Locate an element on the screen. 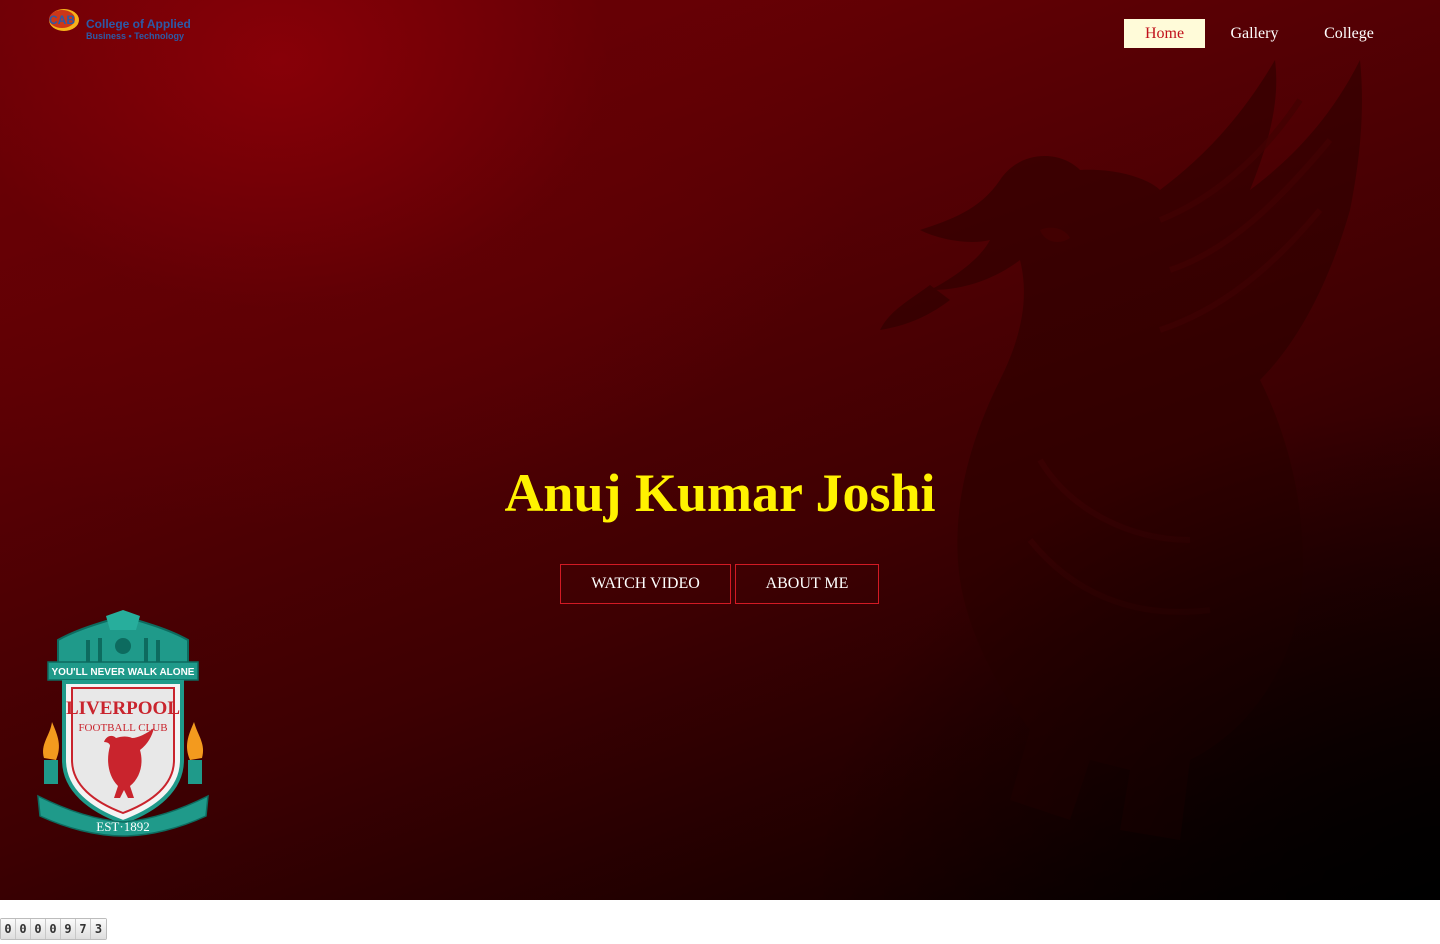  hero-title: Anuj Kumar Joshi is located at coordinates (720, 493).